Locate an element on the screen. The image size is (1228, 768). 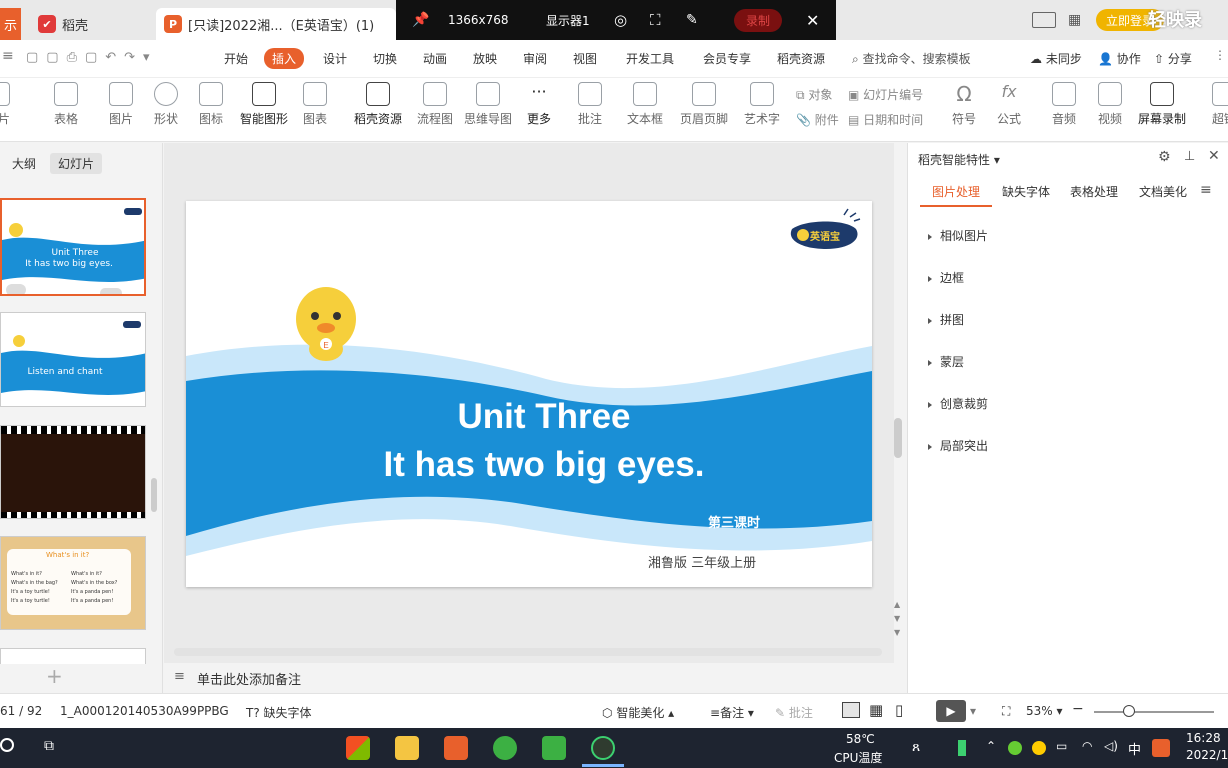
grid-icon: ▦ is located at coordinates (1074, 20).